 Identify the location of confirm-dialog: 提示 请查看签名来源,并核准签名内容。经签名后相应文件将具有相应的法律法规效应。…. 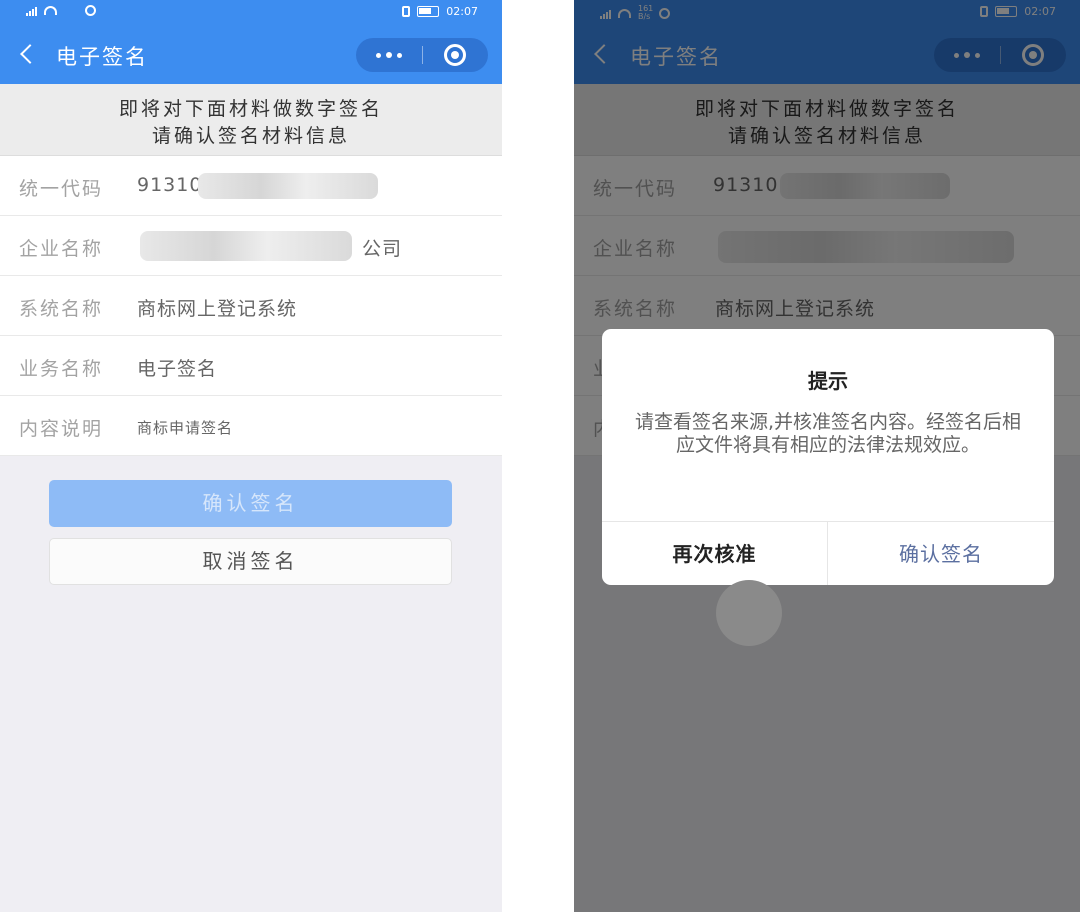
(828, 457).